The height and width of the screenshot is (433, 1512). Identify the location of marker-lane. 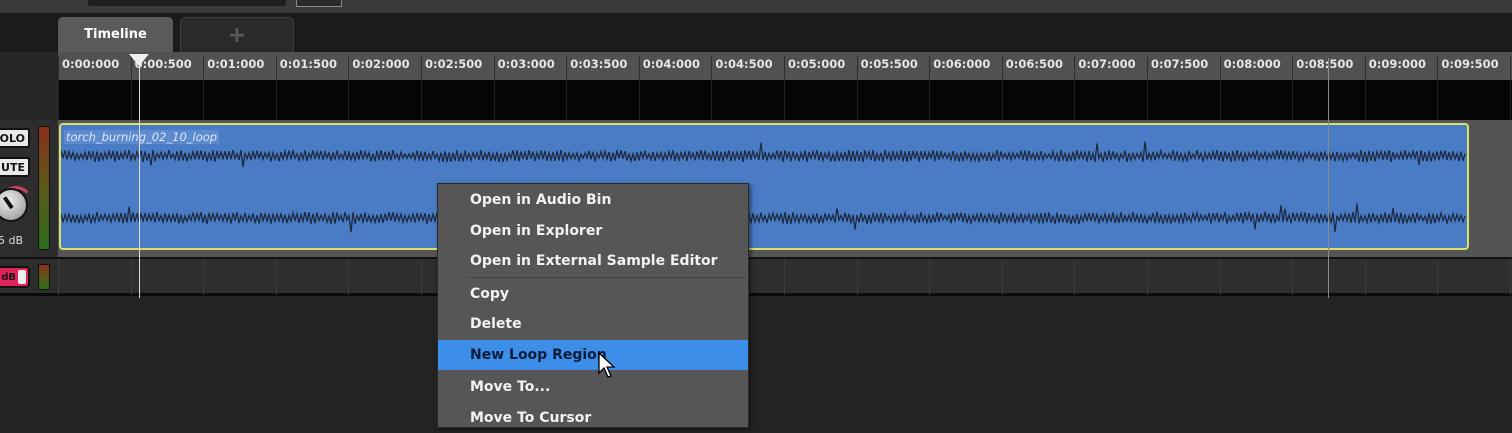
(785, 100).